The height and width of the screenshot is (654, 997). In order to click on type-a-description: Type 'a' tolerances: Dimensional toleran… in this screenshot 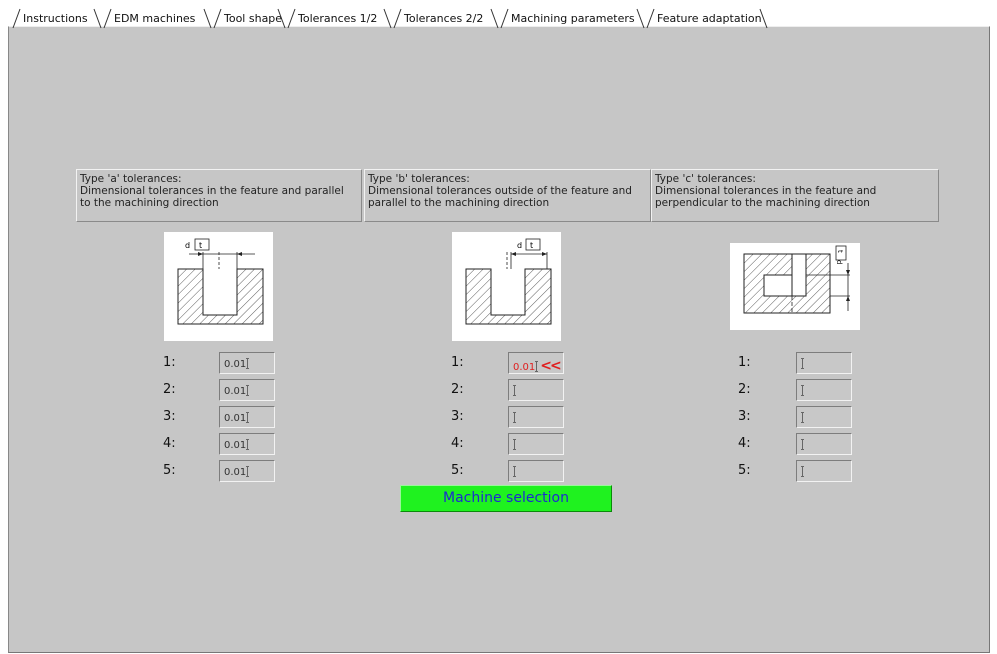, I will do `click(219, 195)`.